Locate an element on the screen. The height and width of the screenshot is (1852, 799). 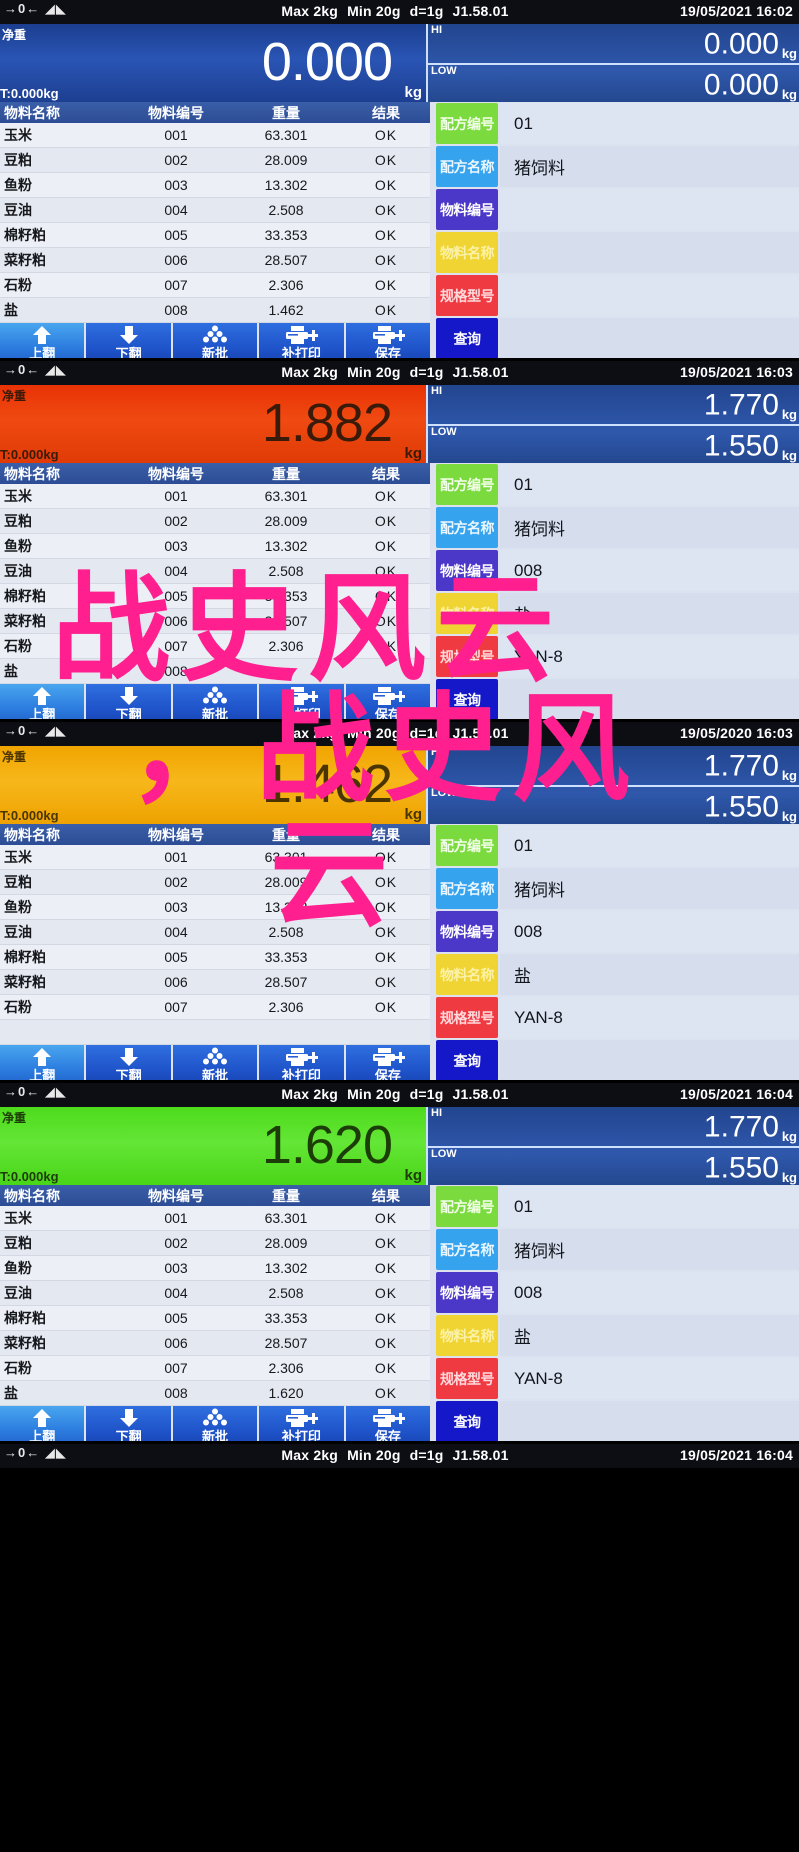
table-row: 盐 008 is located at coordinates (215, 671).